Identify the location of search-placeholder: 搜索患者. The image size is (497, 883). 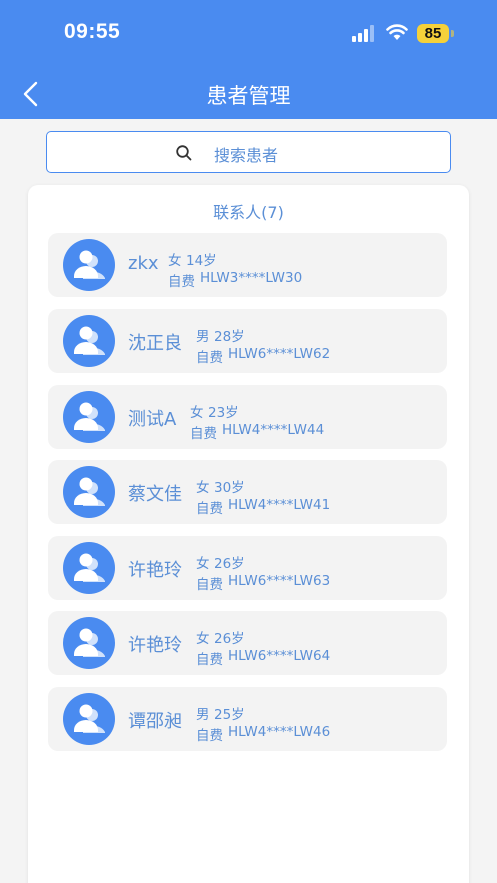
(246, 155).